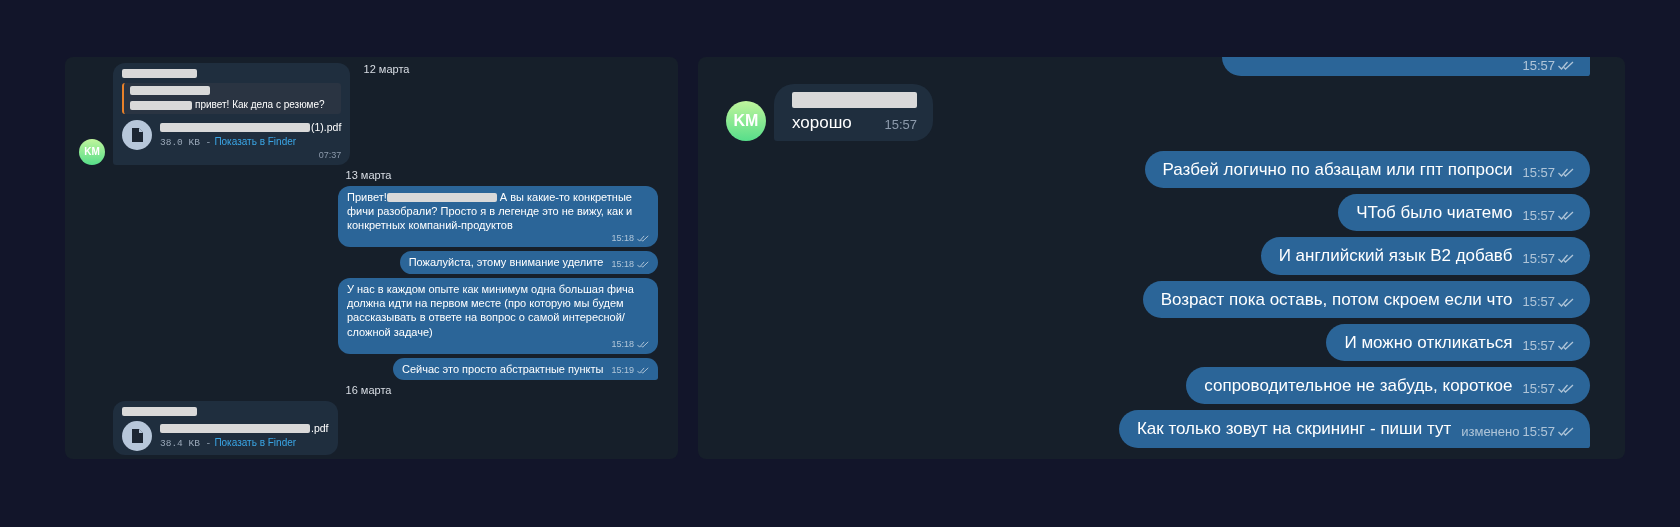 This screenshot has height=527, width=1680. What do you see at coordinates (232, 98) in the screenshot?
I see `reply-quote: привет! Как дела с резюме?` at bounding box center [232, 98].